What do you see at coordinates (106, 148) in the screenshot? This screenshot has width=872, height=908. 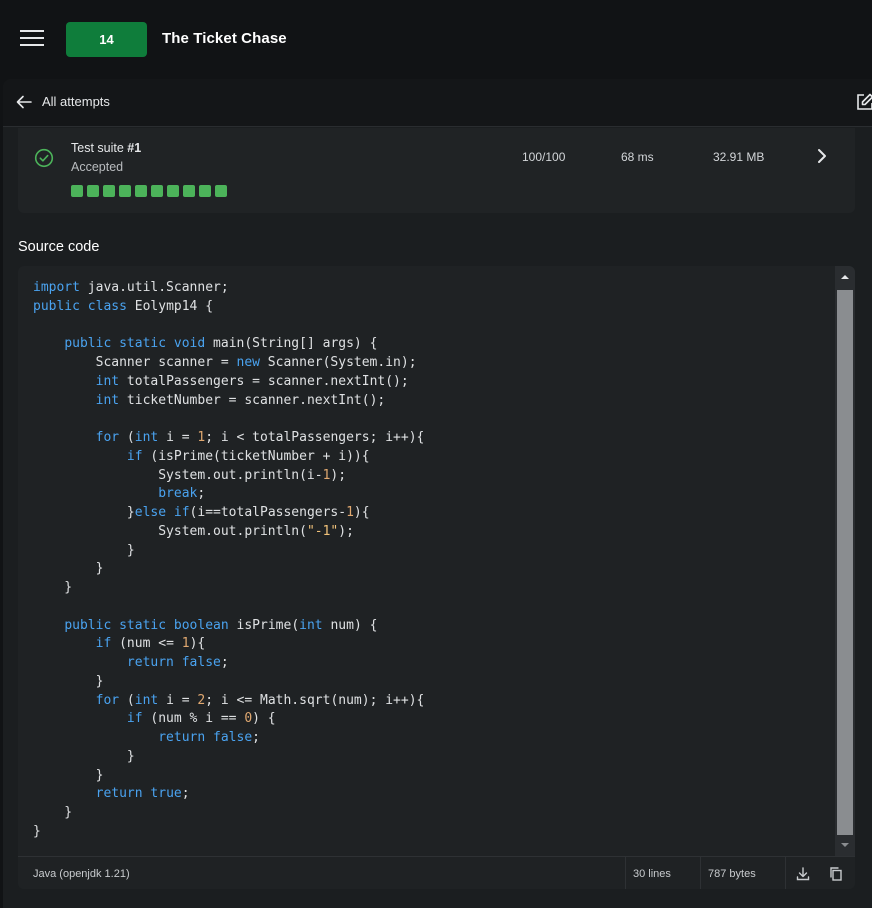 I see `test-suite-title: Test suite #1` at bounding box center [106, 148].